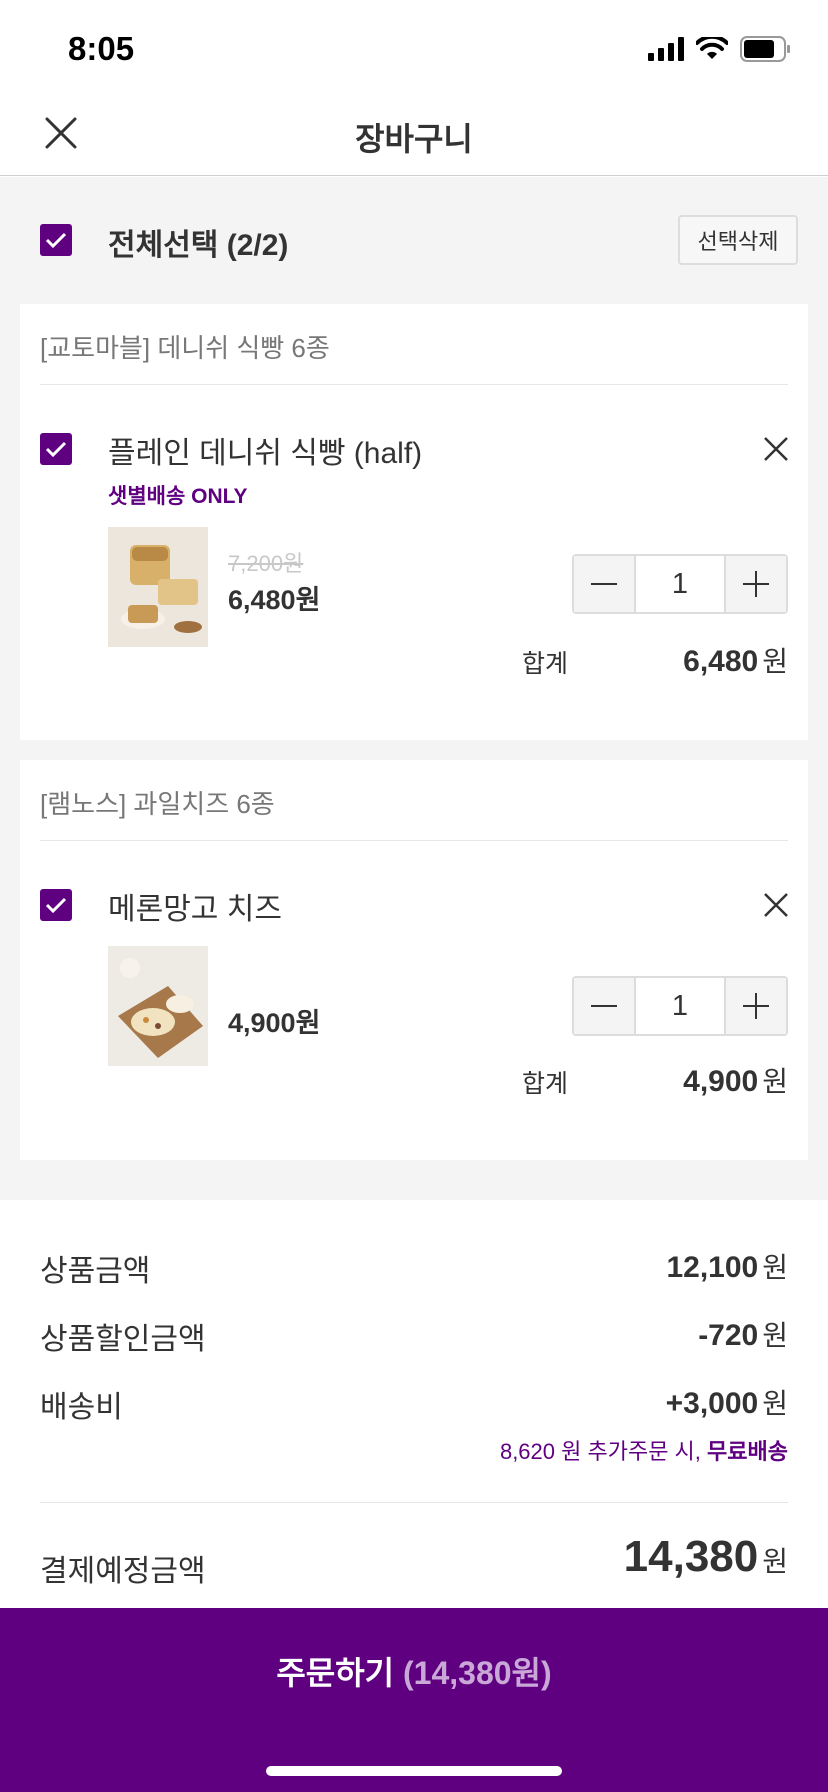 This screenshot has height=1792, width=828. I want to click on status-bar: 8:05, so click(414, 48).